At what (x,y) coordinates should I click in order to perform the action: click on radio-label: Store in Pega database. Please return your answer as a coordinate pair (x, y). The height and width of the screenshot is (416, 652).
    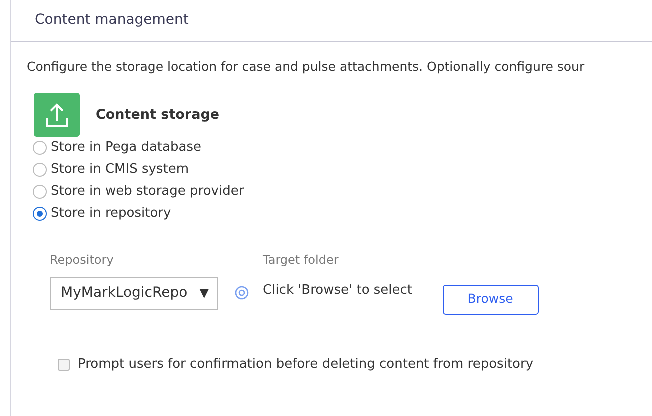
    Looking at the image, I should click on (126, 147).